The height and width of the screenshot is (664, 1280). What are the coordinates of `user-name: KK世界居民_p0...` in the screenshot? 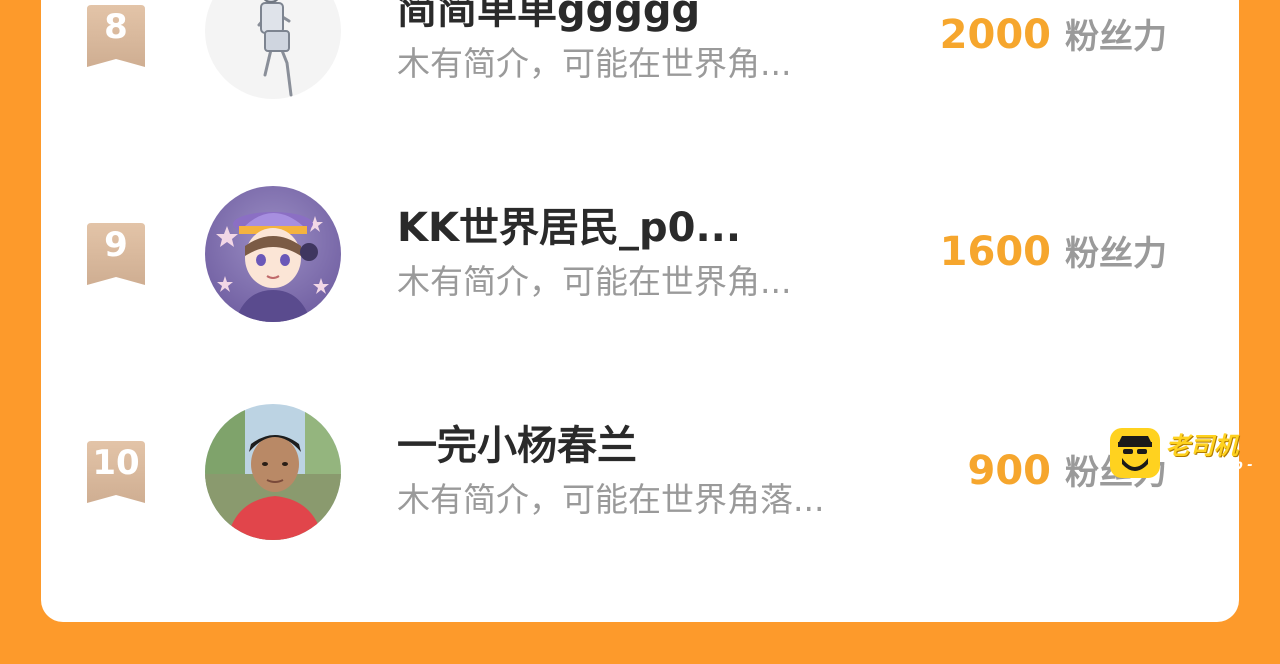 It's located at (569, 228).